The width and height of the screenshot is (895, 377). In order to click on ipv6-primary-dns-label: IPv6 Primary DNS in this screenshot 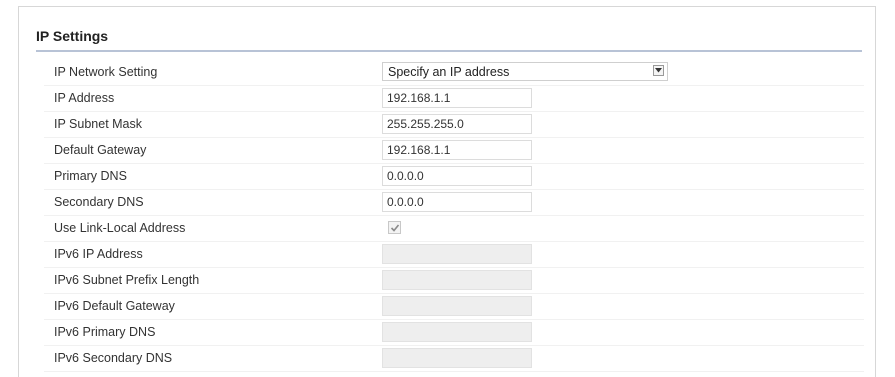, I will do `click(105, 332)`.